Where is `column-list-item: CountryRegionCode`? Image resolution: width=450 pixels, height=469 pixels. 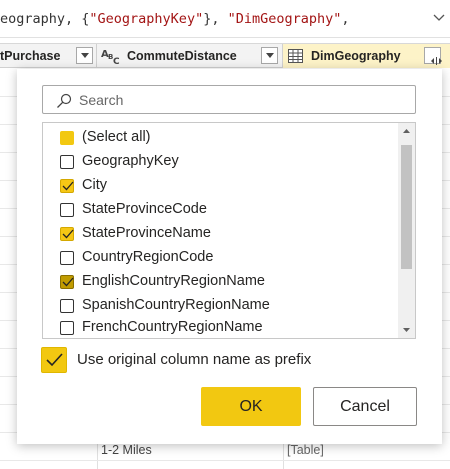 column-list-item: CountryRegionCode is located at coordinates (220, 259).